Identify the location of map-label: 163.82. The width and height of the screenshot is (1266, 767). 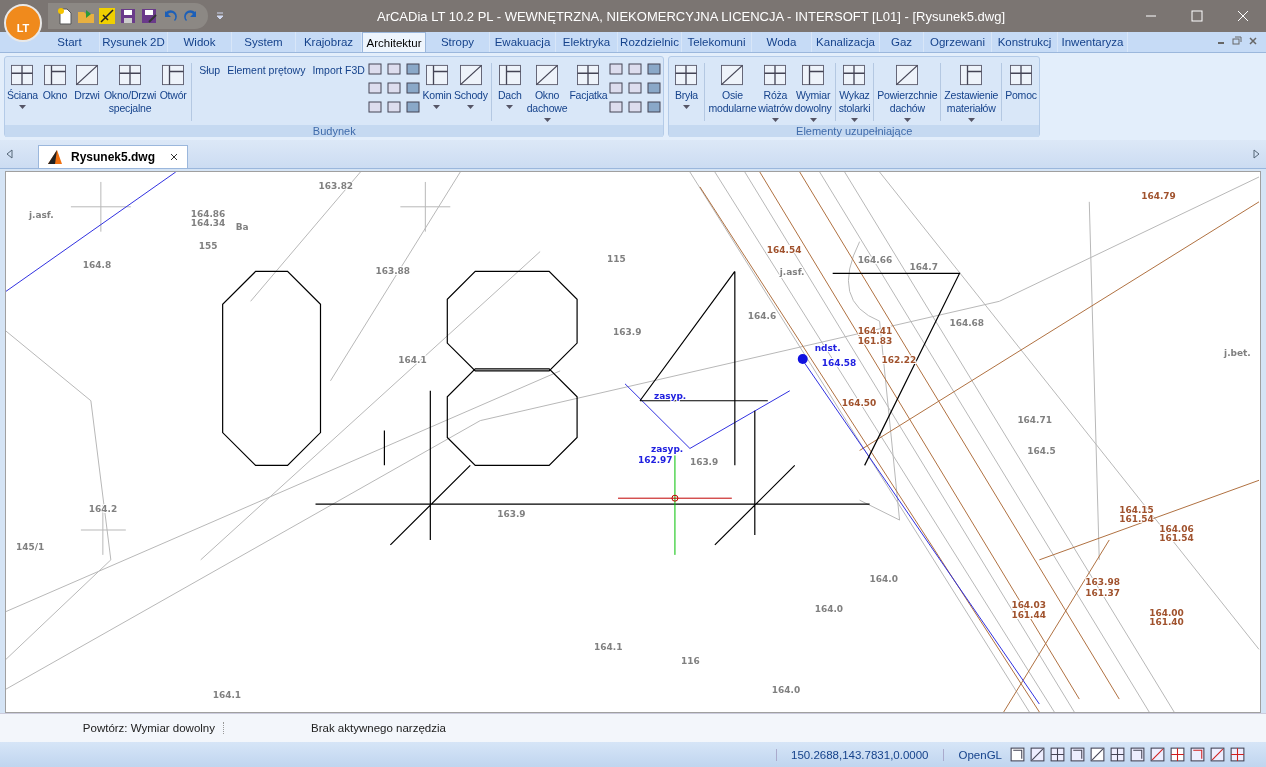
(336, 185).